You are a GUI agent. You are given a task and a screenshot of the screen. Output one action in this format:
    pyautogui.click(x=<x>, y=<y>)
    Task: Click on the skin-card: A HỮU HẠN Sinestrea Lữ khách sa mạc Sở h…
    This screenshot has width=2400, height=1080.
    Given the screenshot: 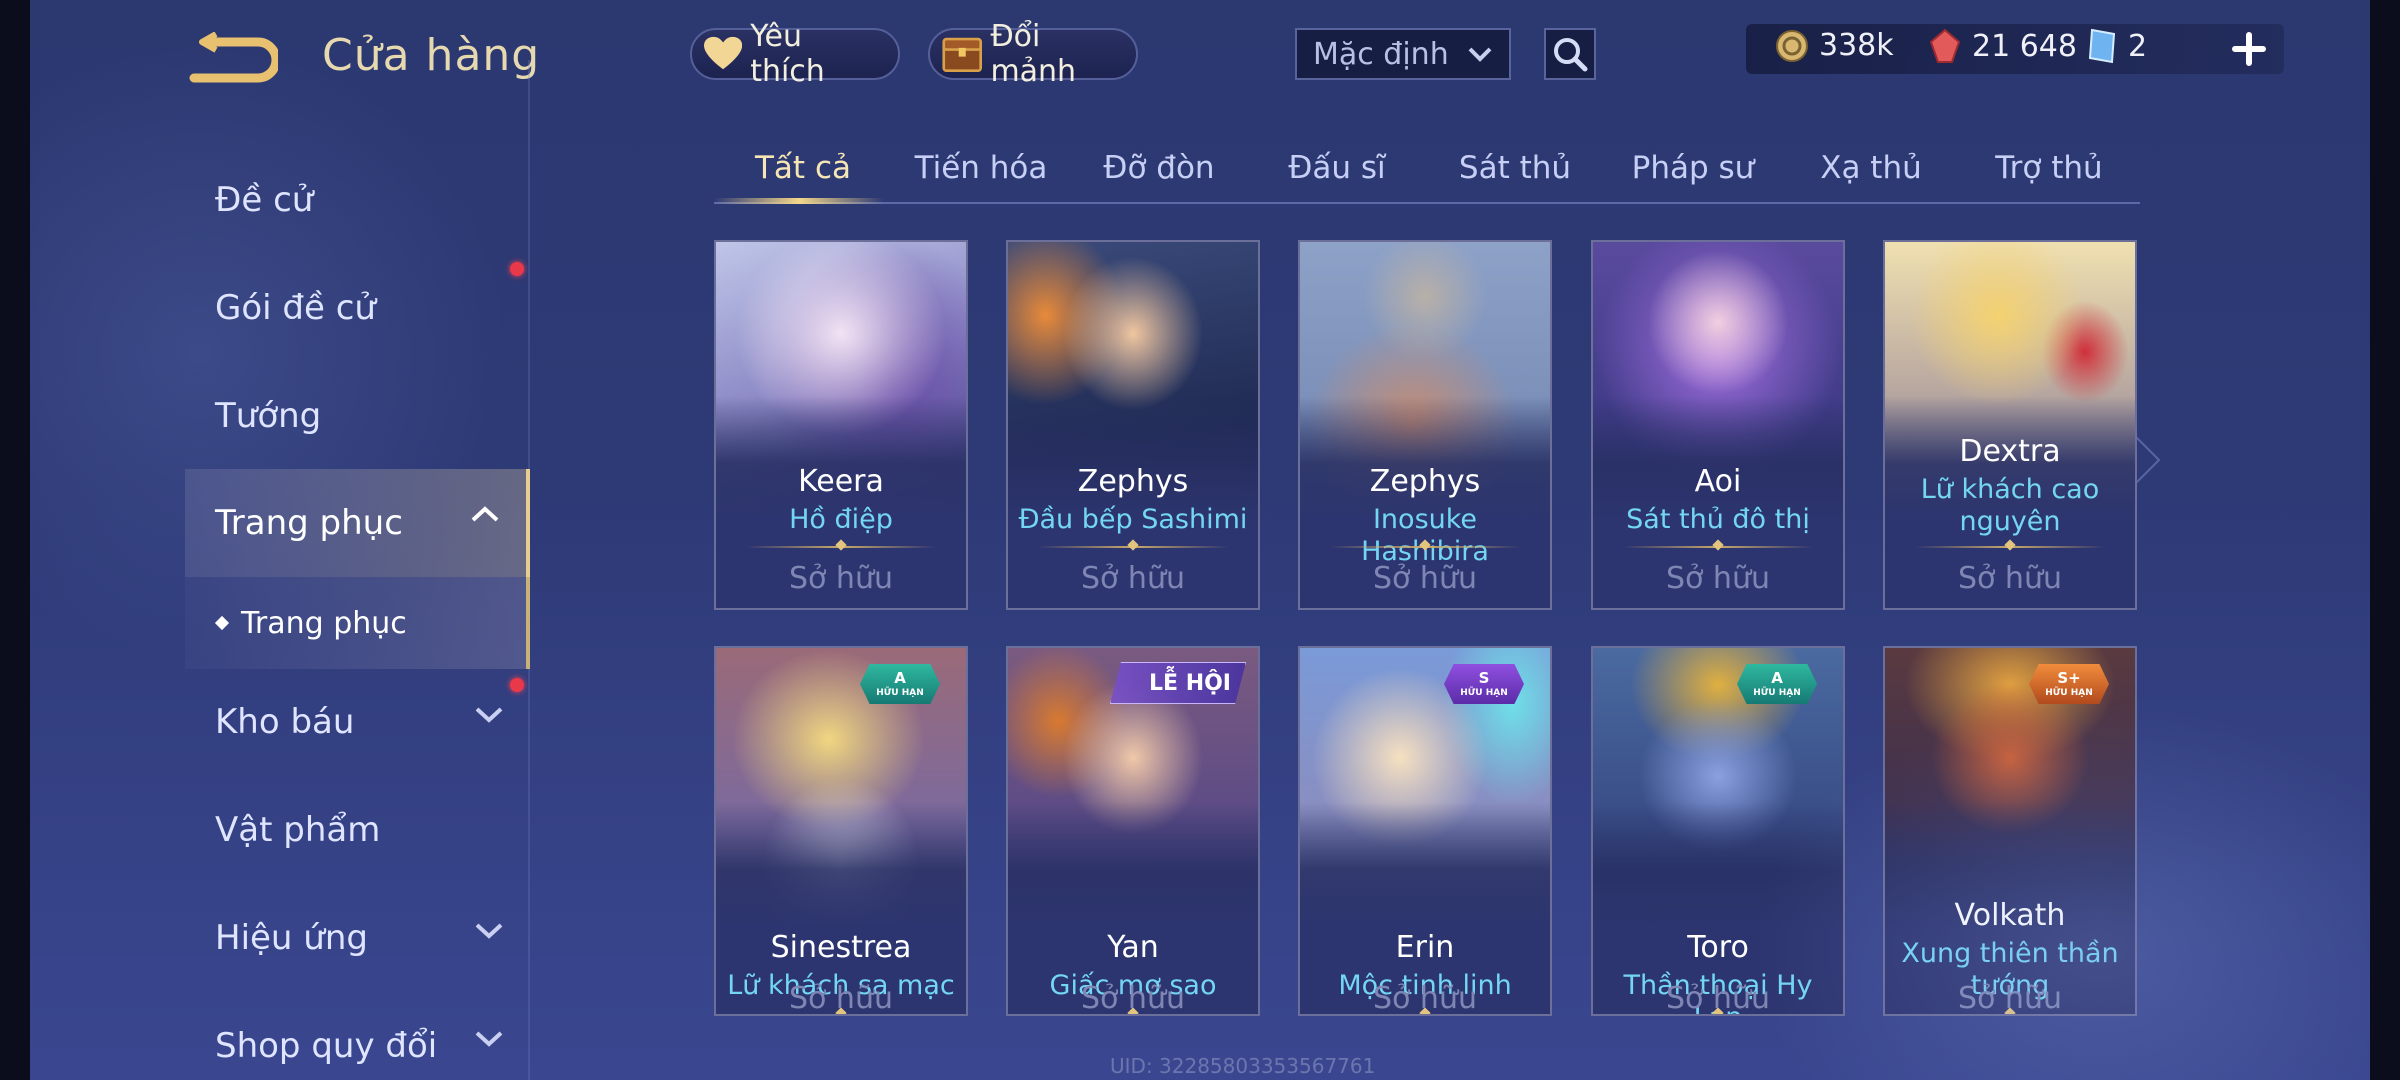 What is the action you would take?
    pyautogui.click(x=841, y=831)
    